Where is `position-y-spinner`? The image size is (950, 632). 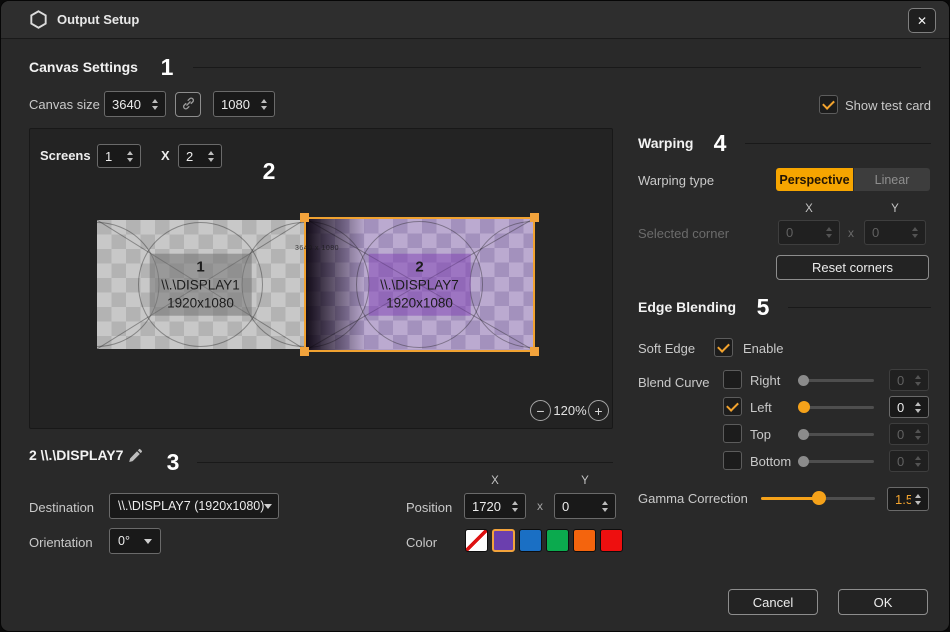
position-y-spinner is located at coordinates (585, 506).